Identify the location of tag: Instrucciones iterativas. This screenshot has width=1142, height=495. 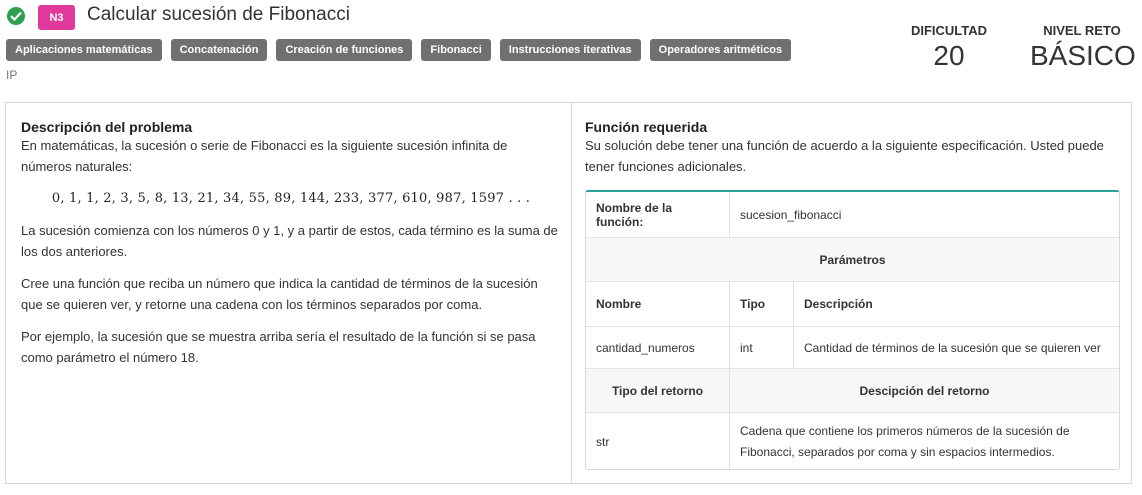
(570, 50).